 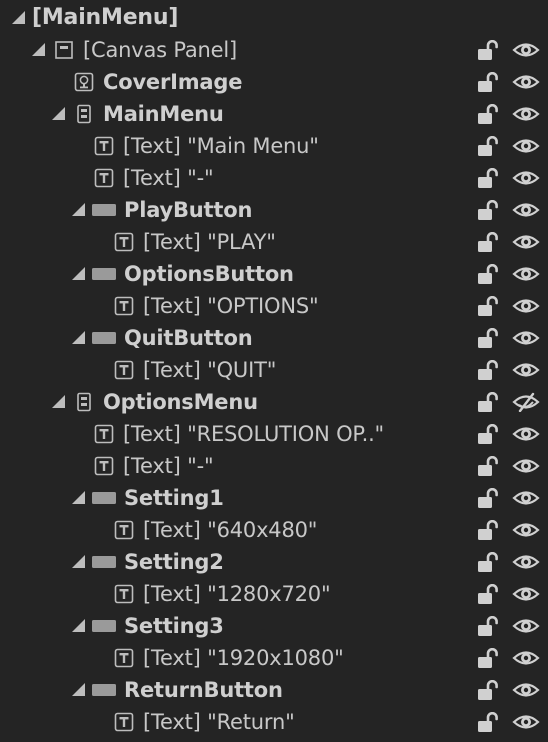 I want to click on tree-row-optionsbutton: OptionsButton, so click(x=274, y=274).